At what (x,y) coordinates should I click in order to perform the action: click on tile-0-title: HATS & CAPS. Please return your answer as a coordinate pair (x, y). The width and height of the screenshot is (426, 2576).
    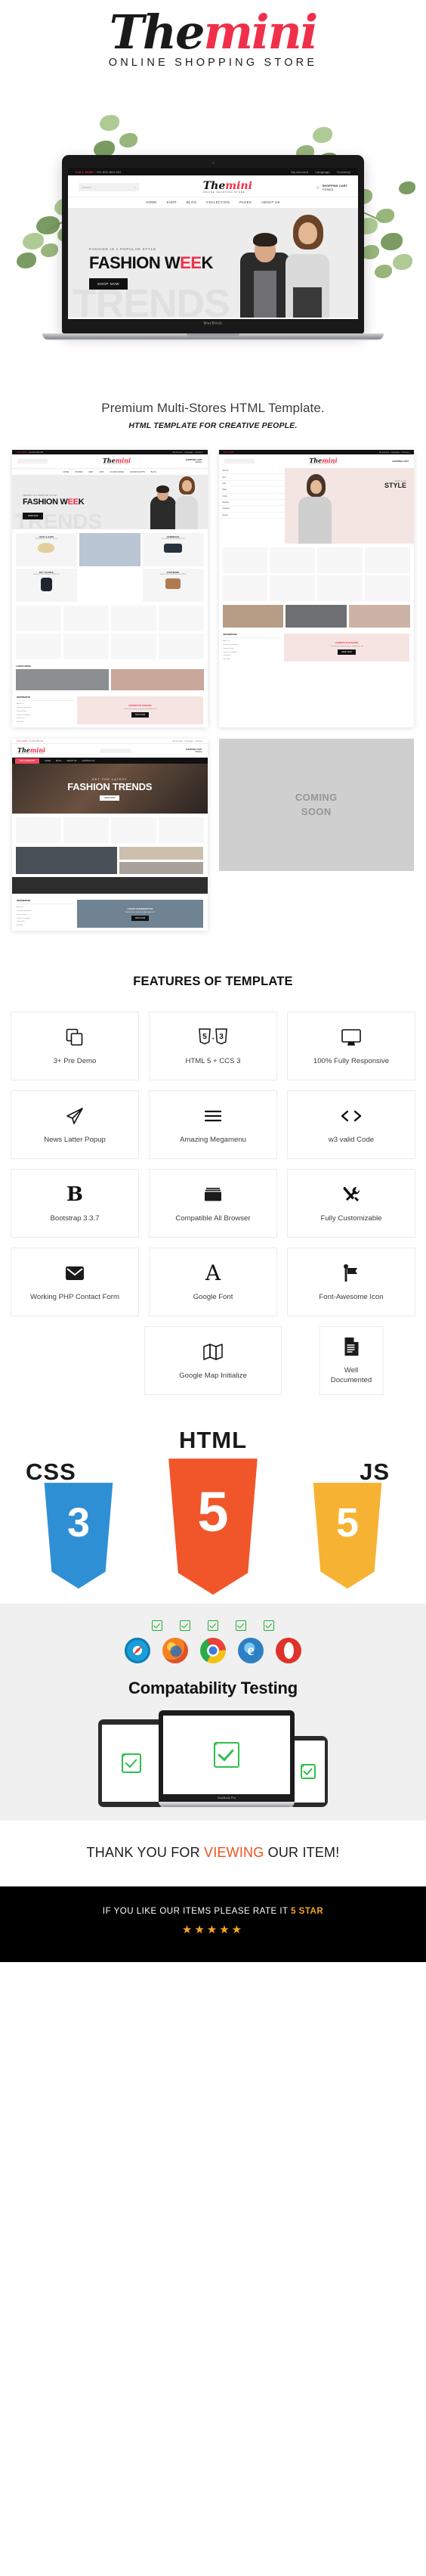
    Looking at the image, I should click on (47, 537).